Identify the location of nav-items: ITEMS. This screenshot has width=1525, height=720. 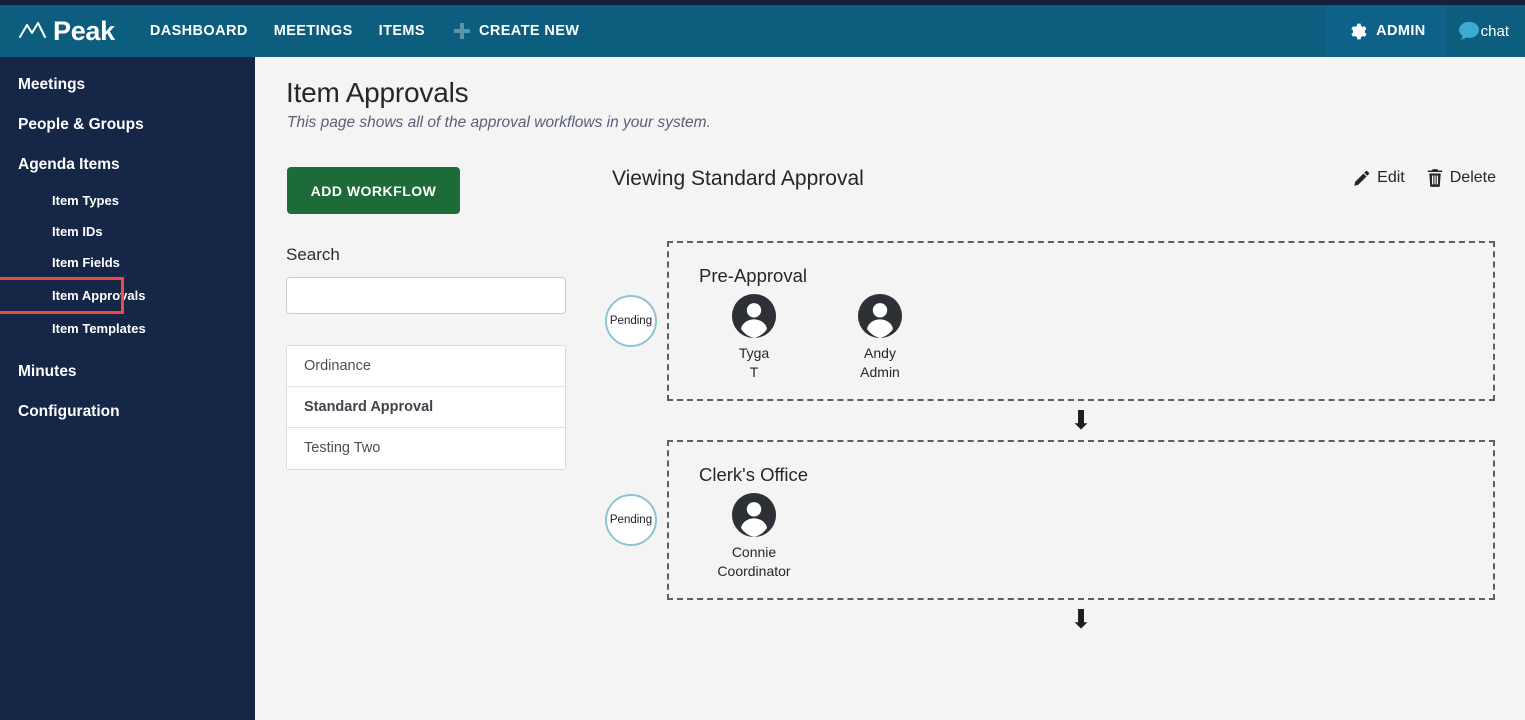
(402, 31).